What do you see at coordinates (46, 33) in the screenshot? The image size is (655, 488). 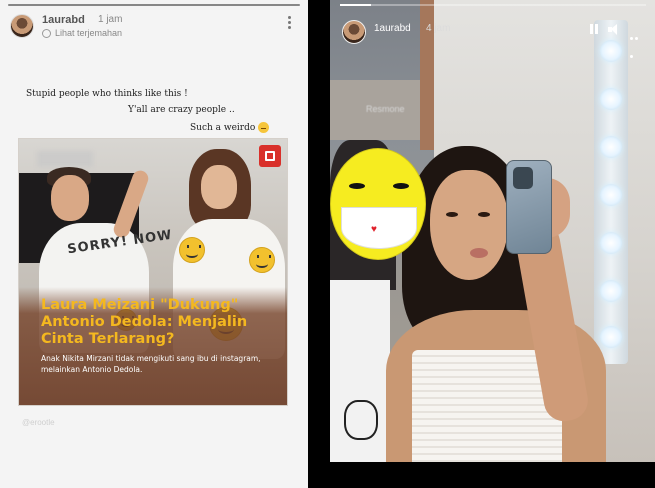 I see `globe-icon` at bounding box center [46, 33].